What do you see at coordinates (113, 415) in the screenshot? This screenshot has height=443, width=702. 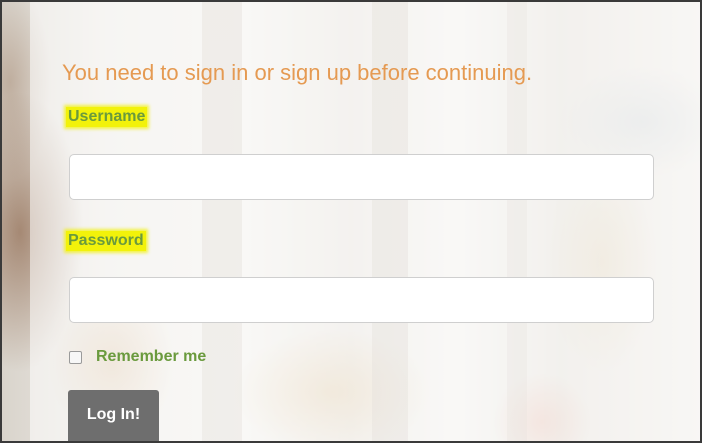 I see `log-in-button: Log In!` at bounding box center [113, 415].